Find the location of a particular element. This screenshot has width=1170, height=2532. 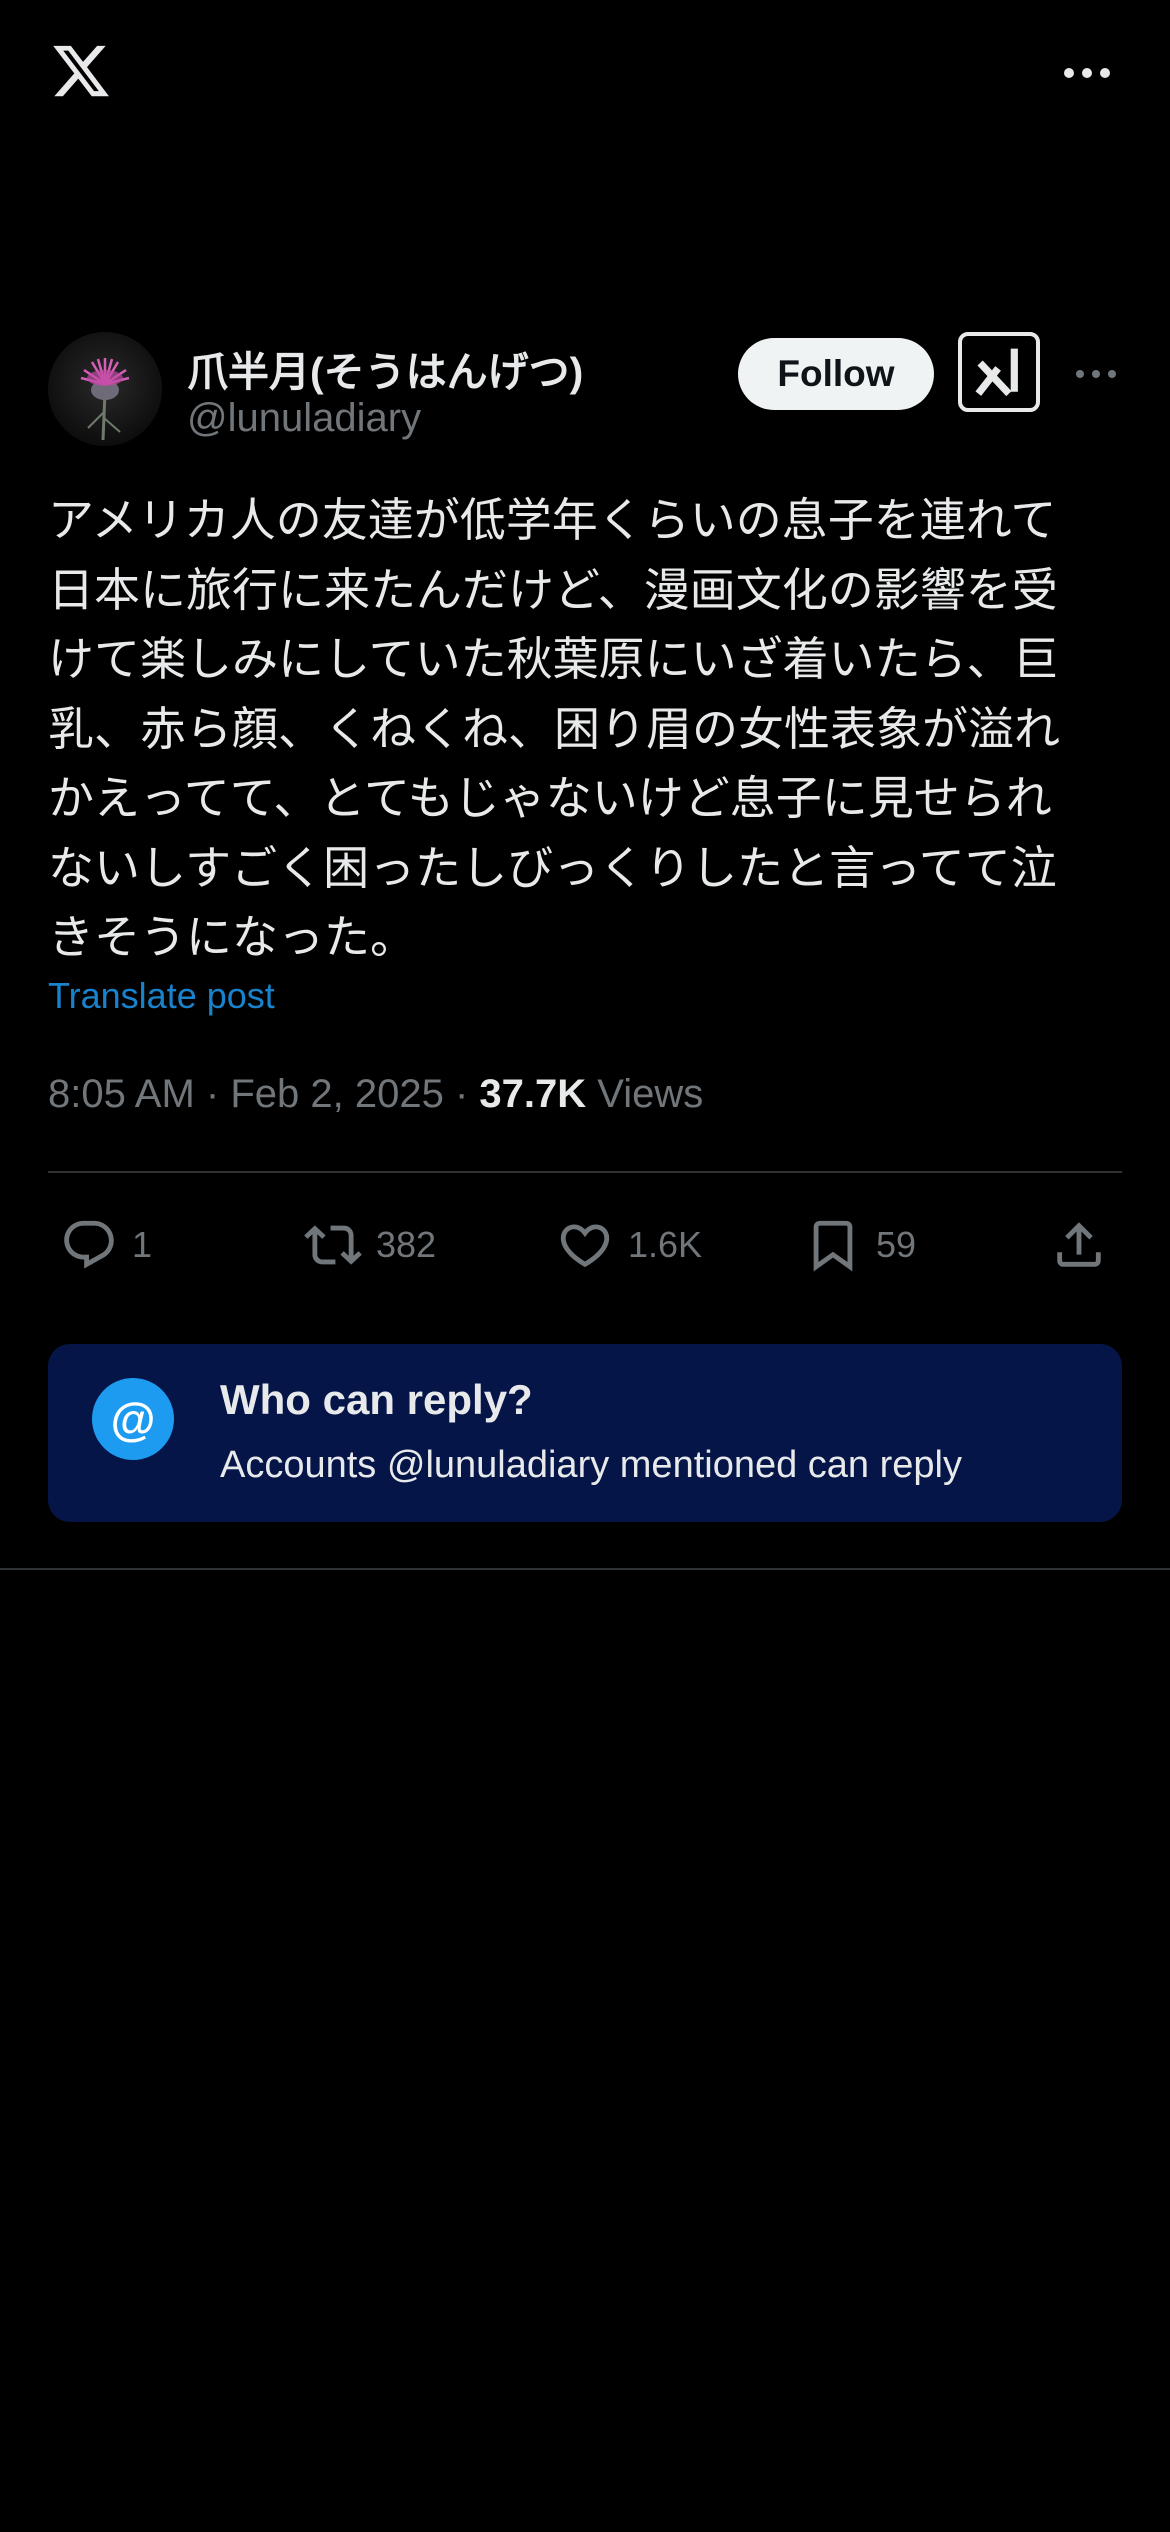

reply-icon is located at coordinates (89, 1244).